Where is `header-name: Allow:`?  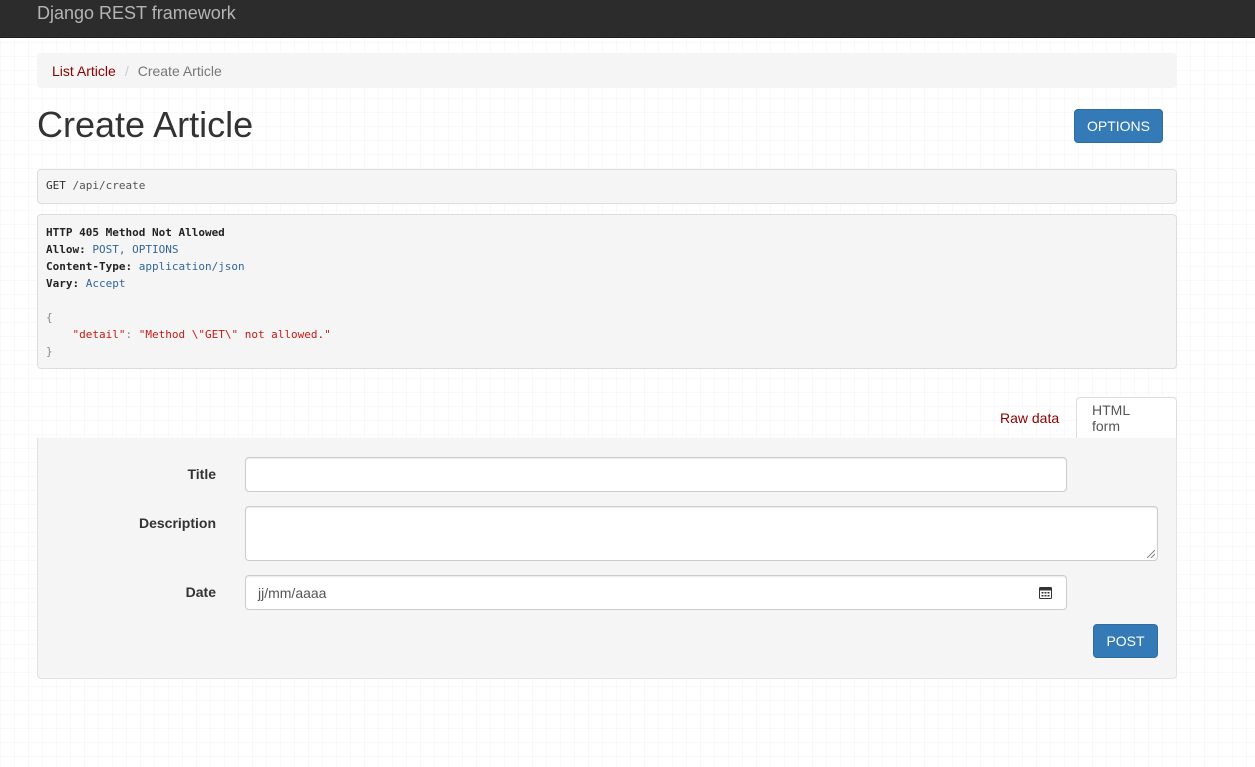
header-name: Allow: is located at coordinates (66, 249).